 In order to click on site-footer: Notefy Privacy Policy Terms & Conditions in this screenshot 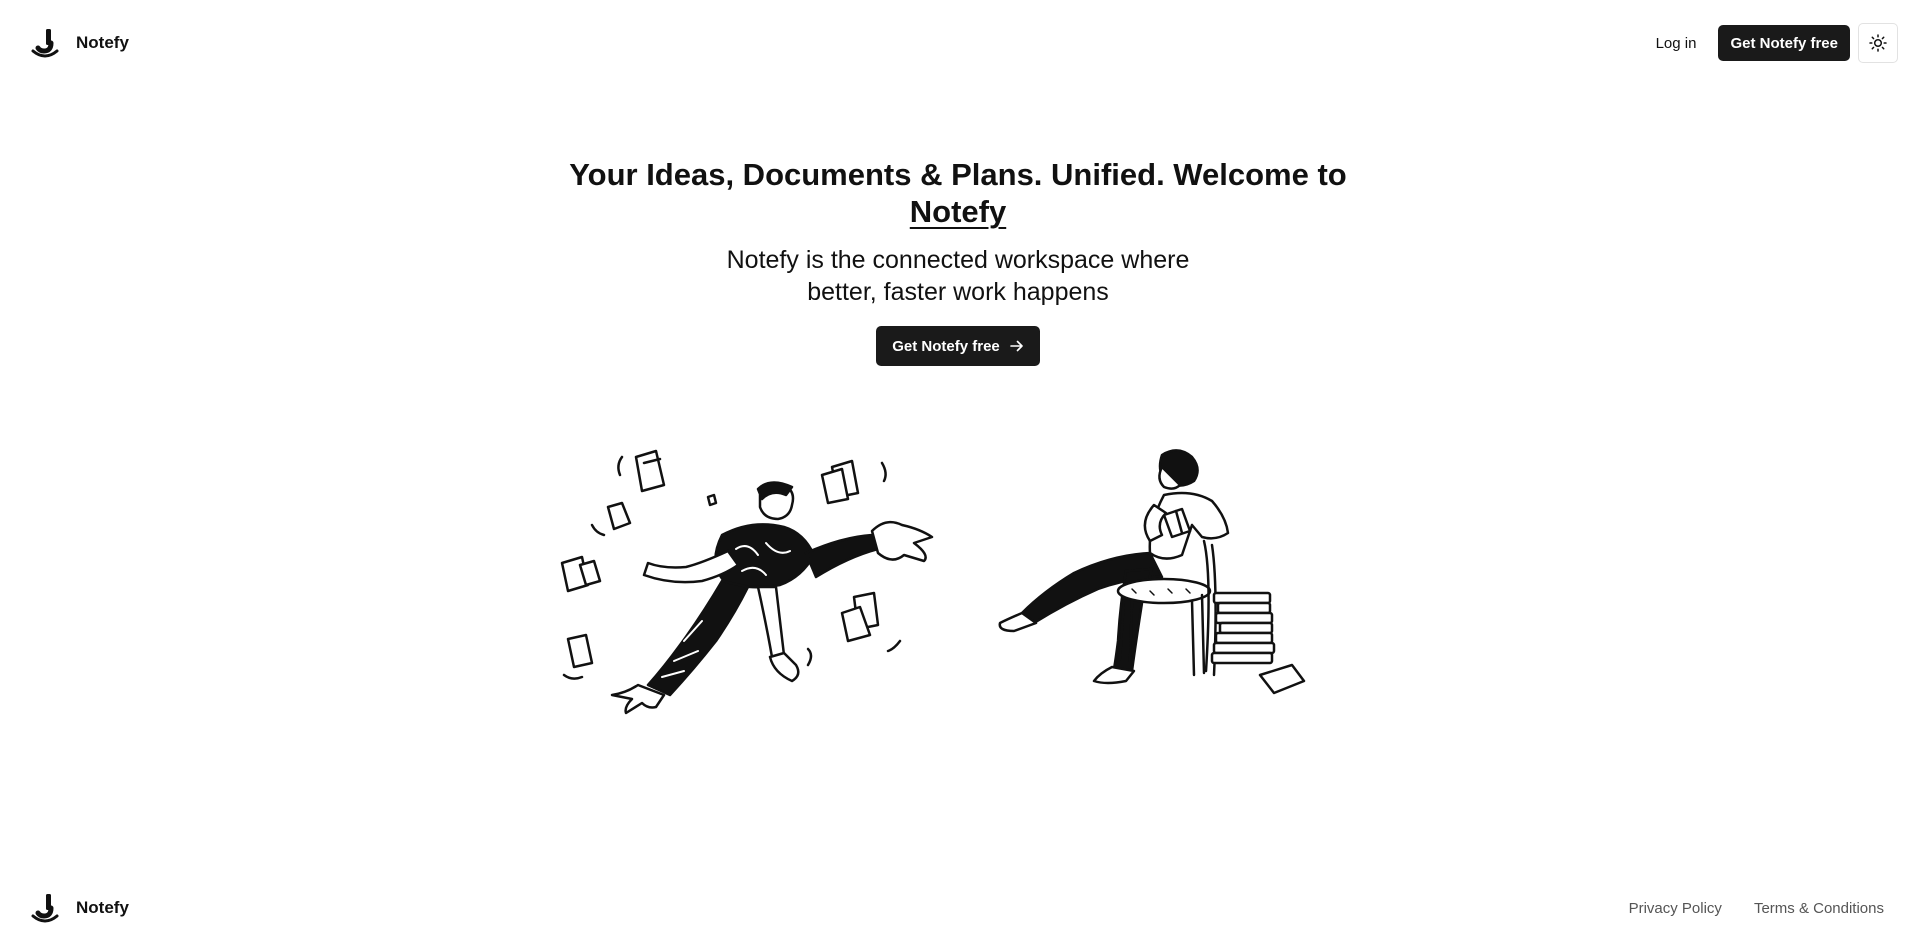, I will do `click(958, 908)`.